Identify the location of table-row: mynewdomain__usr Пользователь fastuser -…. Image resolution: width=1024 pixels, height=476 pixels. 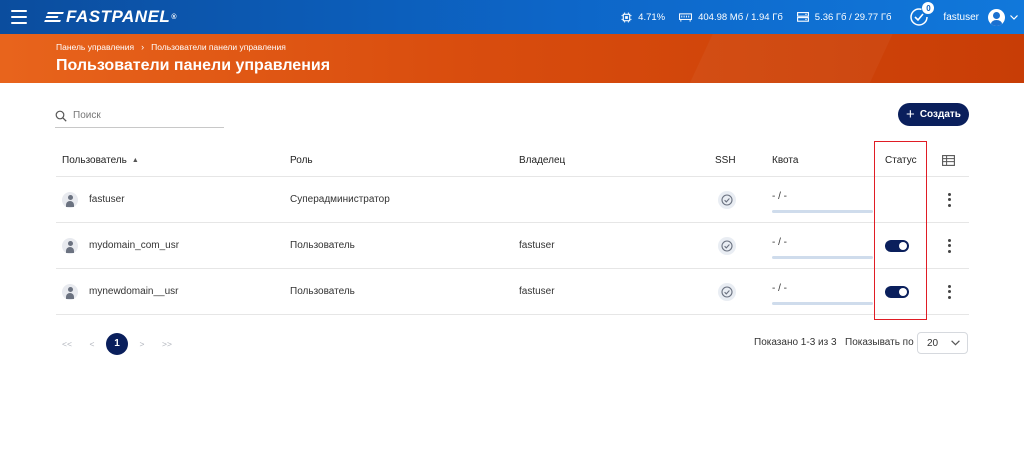
(512, 292).